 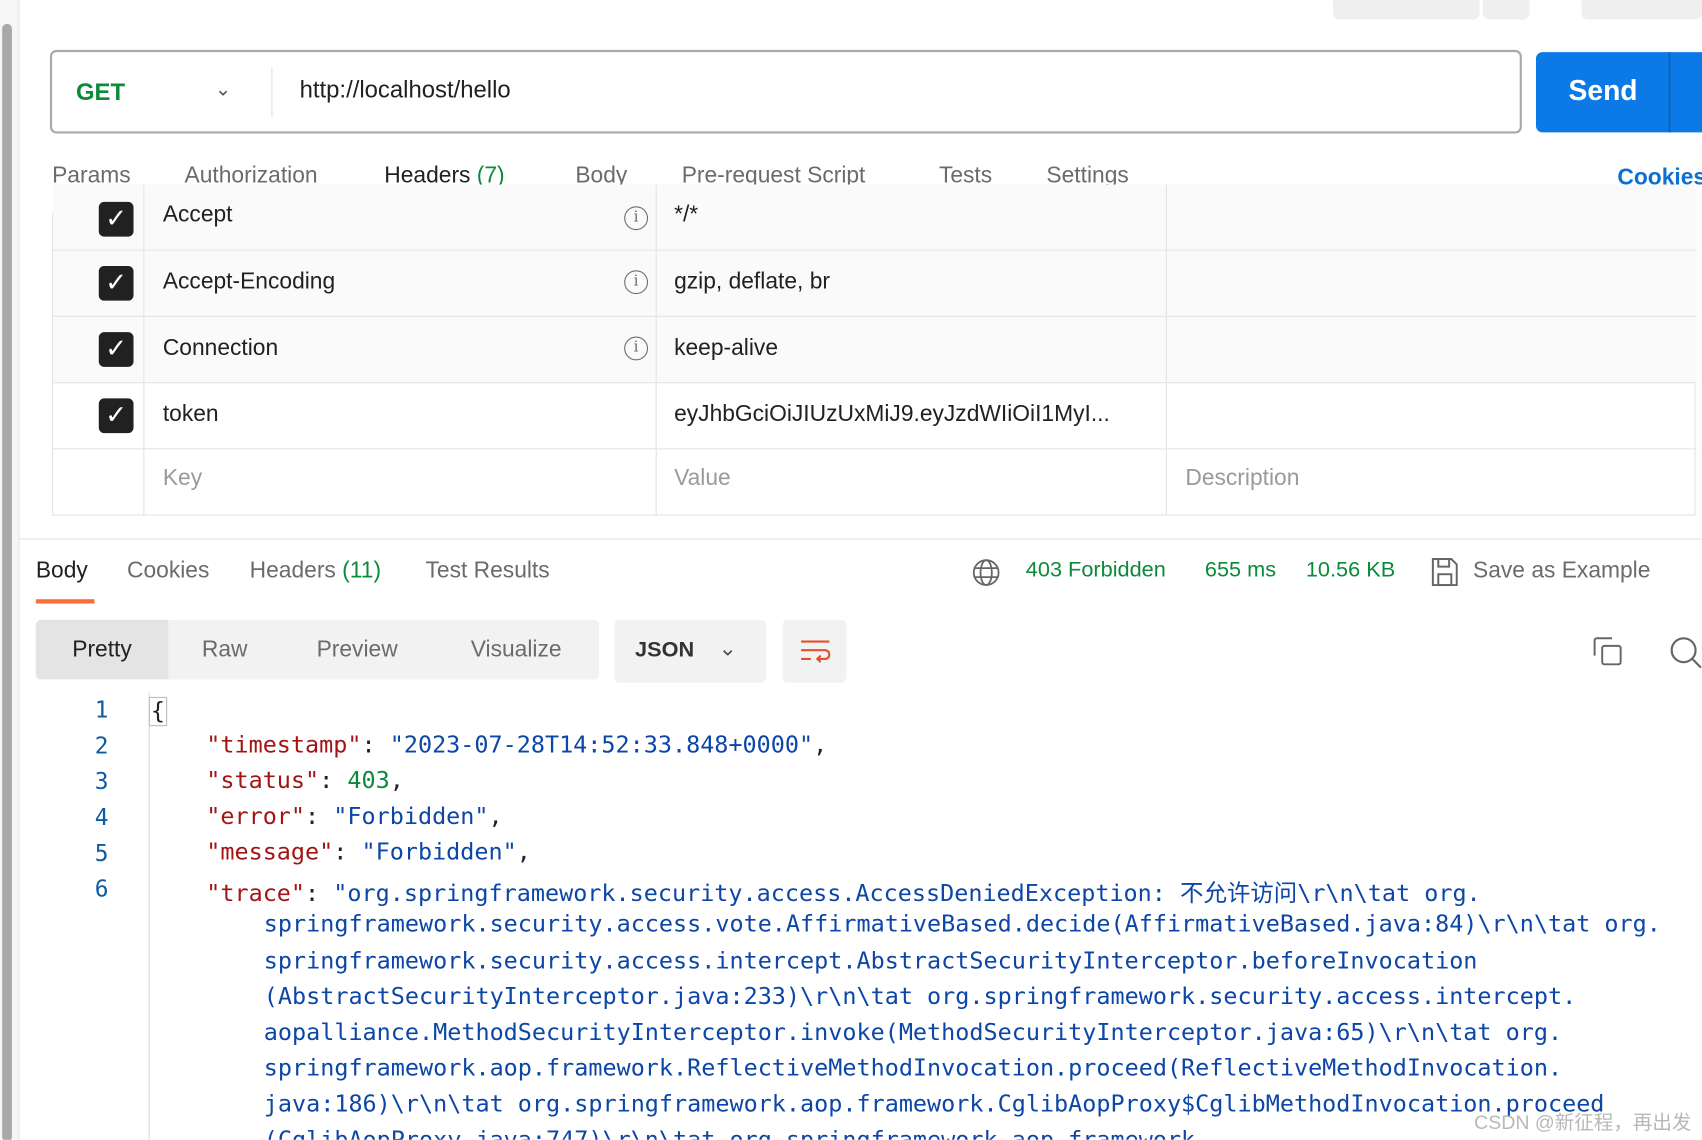 I want to click on header-key: Accept, so click(x=198, y=215).